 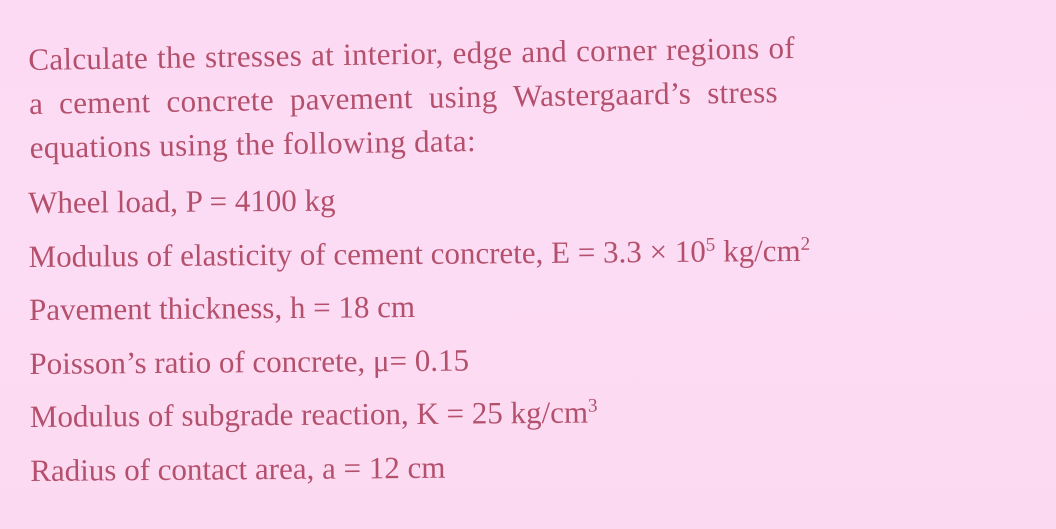 What do you see at coordinates (199, 468) in the screenshot?
I see `data-label: Radius of contact area, a =` at bounding box center [199, 468].